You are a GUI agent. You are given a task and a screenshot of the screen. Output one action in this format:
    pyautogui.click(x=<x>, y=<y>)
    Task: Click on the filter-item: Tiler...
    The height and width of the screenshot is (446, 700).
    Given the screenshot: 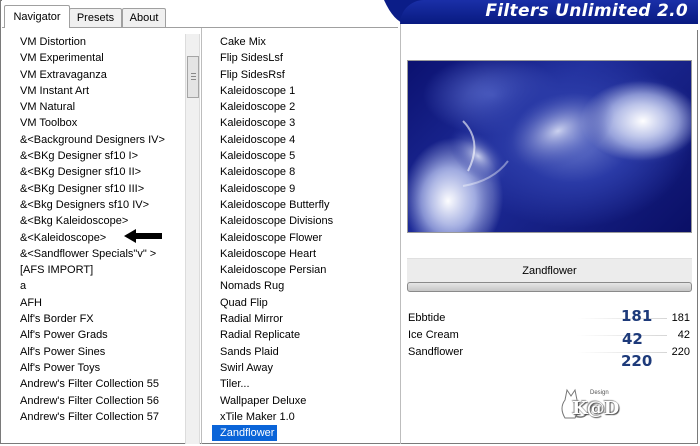 What is the action you would take?
    pyautogui.click(x=302, y=384)
    